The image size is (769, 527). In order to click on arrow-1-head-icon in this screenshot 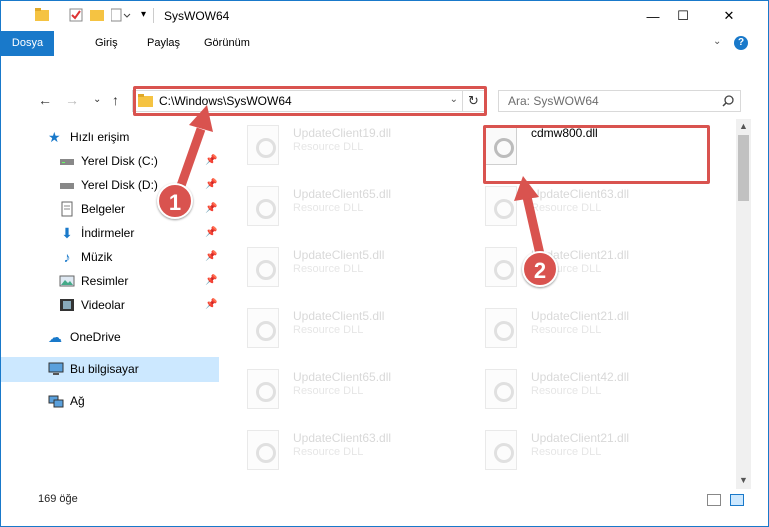, I will do `click(201, 118)`.